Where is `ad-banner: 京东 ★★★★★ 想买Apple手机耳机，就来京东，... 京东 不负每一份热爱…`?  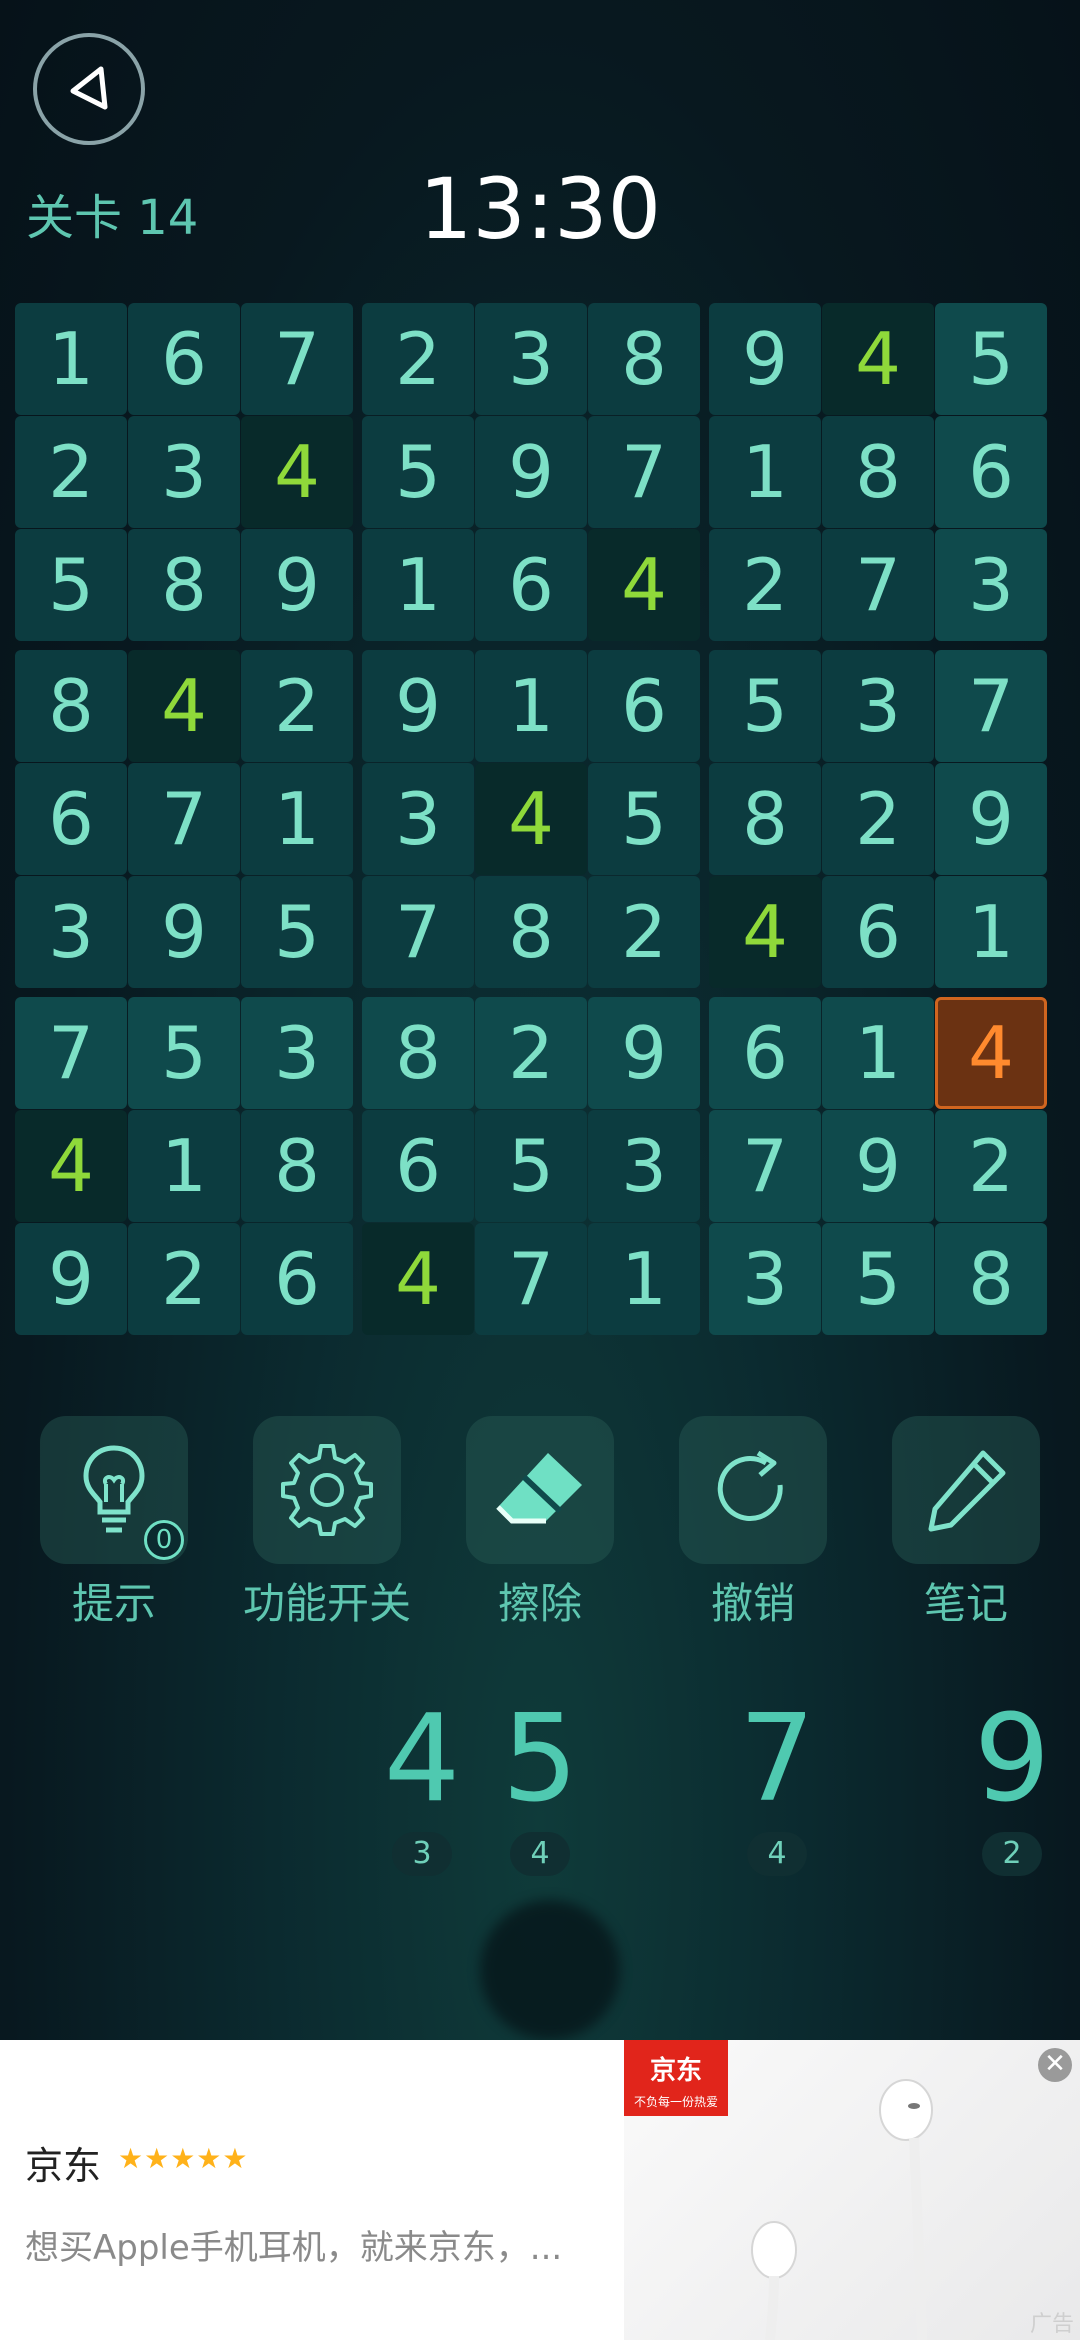 ad-banner: 京东 ★★★★★ 想买Apple手机耳机，就来京东，... 京东 不负每一份热爱… is located at coordinates (540, 2190).